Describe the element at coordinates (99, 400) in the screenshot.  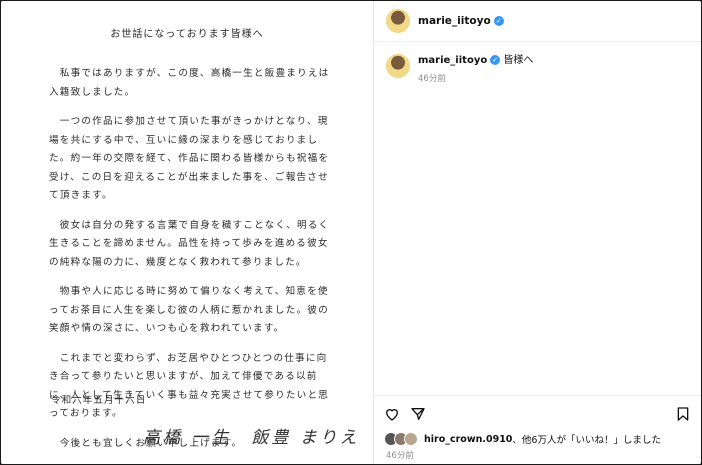
I see `letter-date: 令和六年五月十六日` at that location.